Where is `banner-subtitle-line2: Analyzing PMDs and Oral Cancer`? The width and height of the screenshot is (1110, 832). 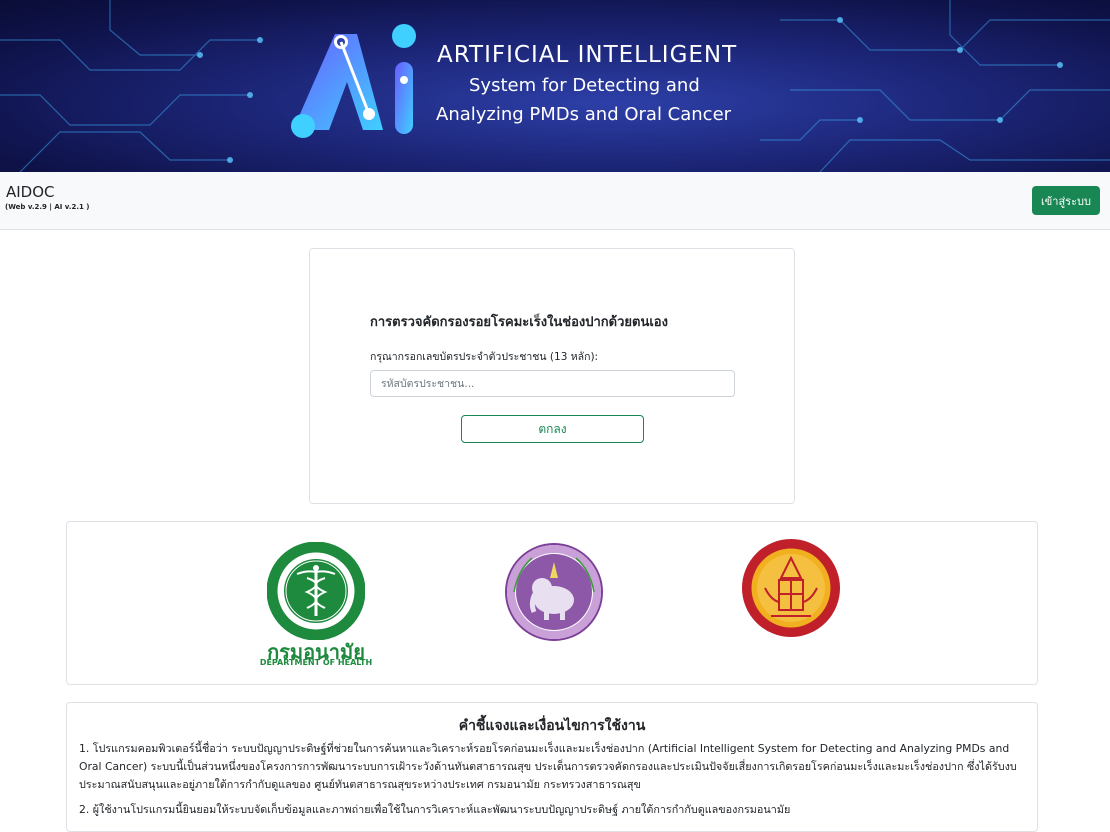
banner-subtitle-line2: Analyzing PMDs and Oral Cancer is located at coordinates (584, 114).